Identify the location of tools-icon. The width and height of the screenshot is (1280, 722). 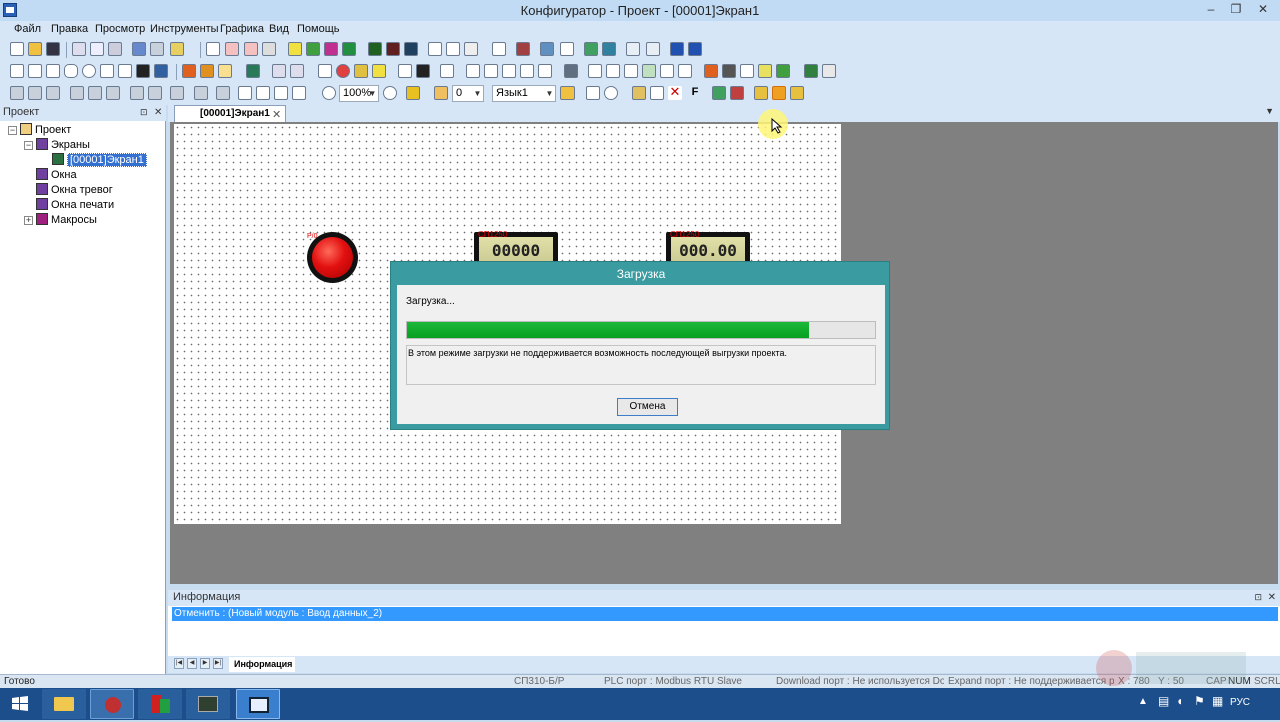
(811, 71).